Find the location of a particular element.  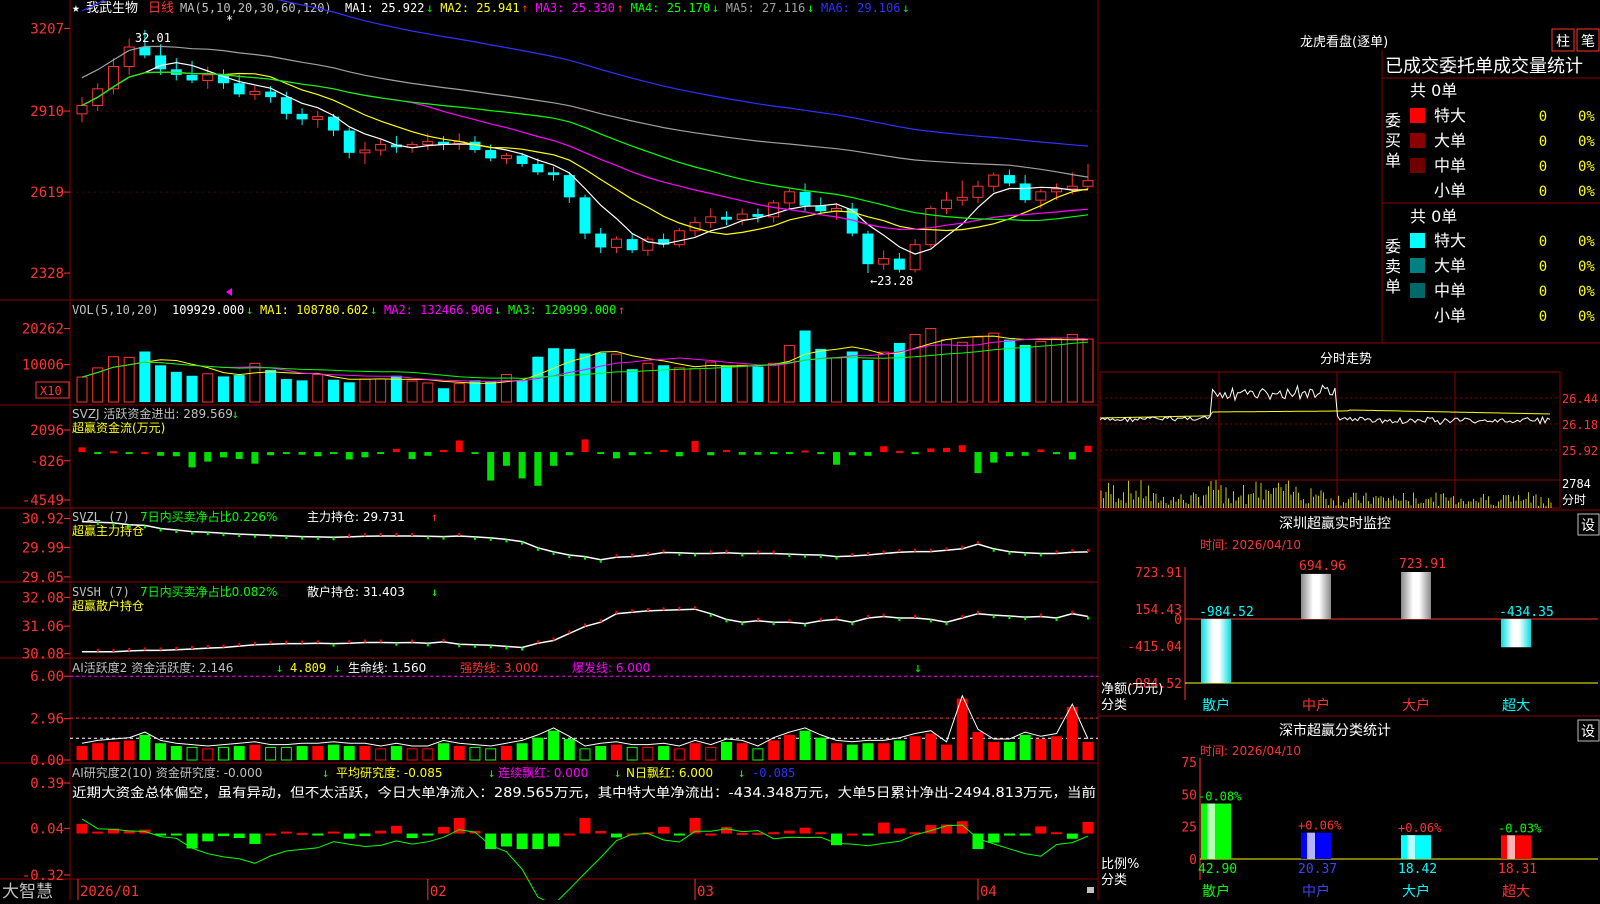

ai2-arrow3: ↓ is located at coordinates (617, 773).